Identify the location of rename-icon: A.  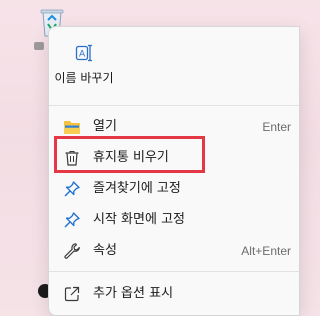
(83, 53).